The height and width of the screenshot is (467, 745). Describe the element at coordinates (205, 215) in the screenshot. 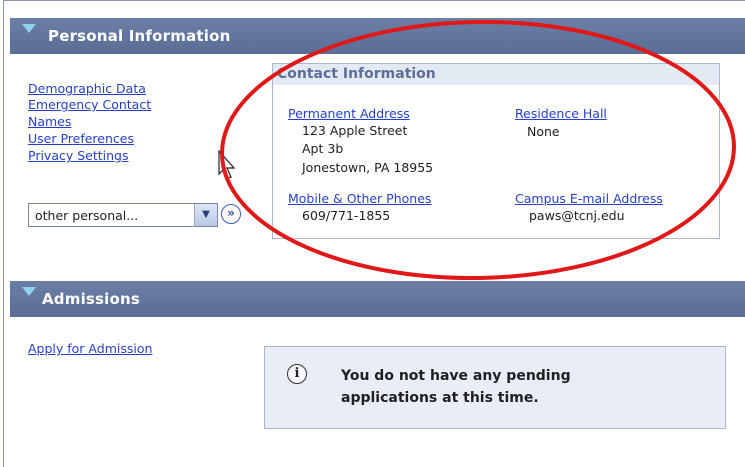

I see `chevron-down-icon: ▼` at that location.